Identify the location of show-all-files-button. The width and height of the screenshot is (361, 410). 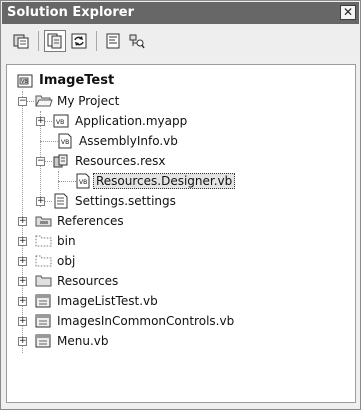
(55, 41).